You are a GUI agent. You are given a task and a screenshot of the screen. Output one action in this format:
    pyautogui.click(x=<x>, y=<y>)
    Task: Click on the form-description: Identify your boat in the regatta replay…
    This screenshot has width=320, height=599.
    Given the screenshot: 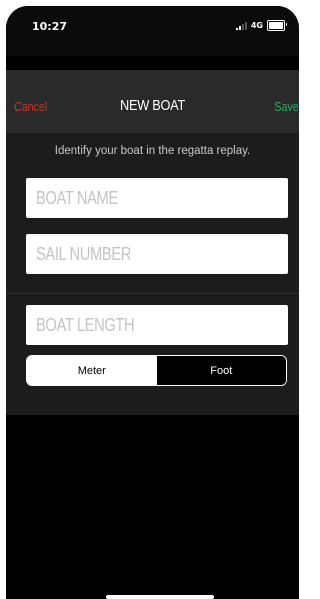 What is the action you would take?
    pyautogui.click(x=152, y=151)
    